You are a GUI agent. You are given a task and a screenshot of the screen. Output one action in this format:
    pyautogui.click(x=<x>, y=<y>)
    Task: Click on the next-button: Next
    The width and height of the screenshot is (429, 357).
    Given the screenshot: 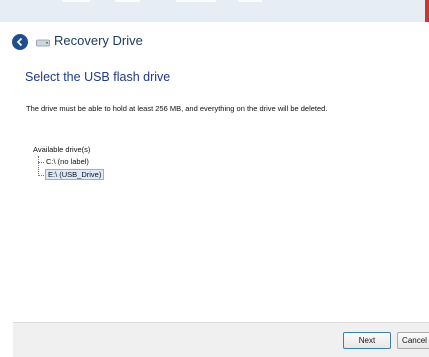 What is the action you would take?
    pyautogui.click(x=367, y=340)
    